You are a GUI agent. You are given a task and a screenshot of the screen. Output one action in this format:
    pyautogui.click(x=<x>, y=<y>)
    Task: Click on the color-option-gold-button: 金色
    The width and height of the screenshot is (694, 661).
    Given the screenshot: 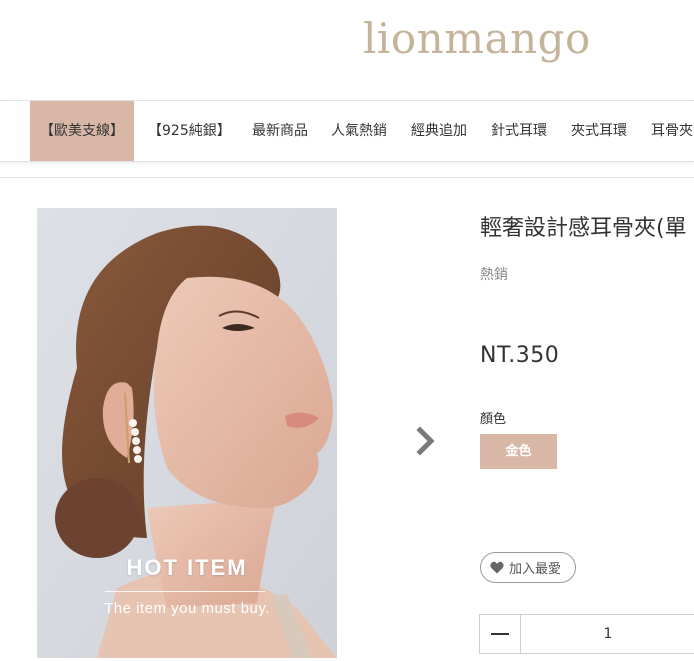 What is the action you would take?
    pyautogui.click(x=518, y=451)
    